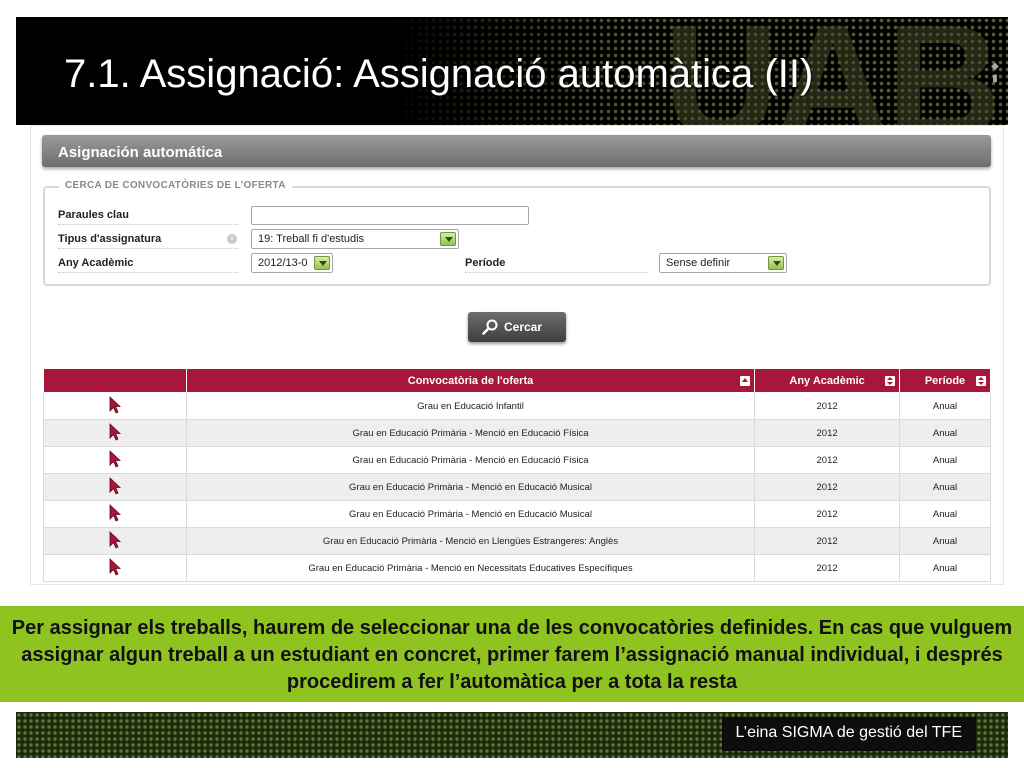 Image resolution: width=1024 pixels, height=768 pixels. I want to click on search-button-label: Cercar, so click(523, 327).